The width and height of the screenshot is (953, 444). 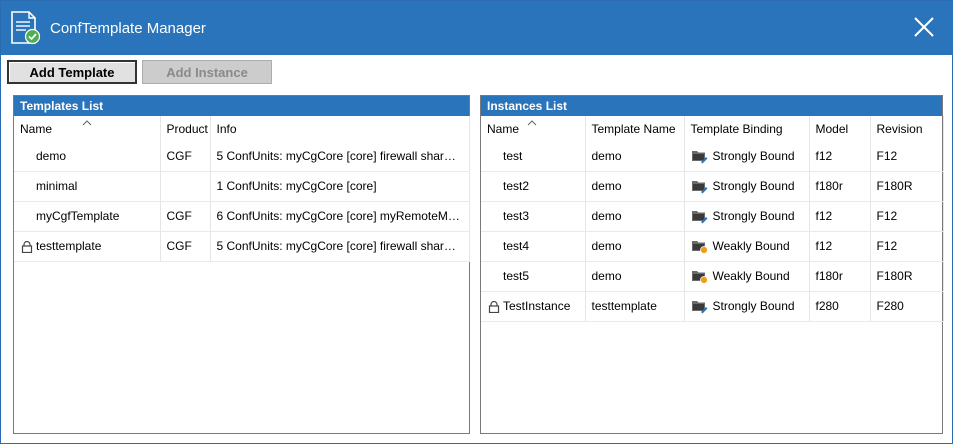 I want to click on template-name-cell: minimal, so click(x=87, y=186).